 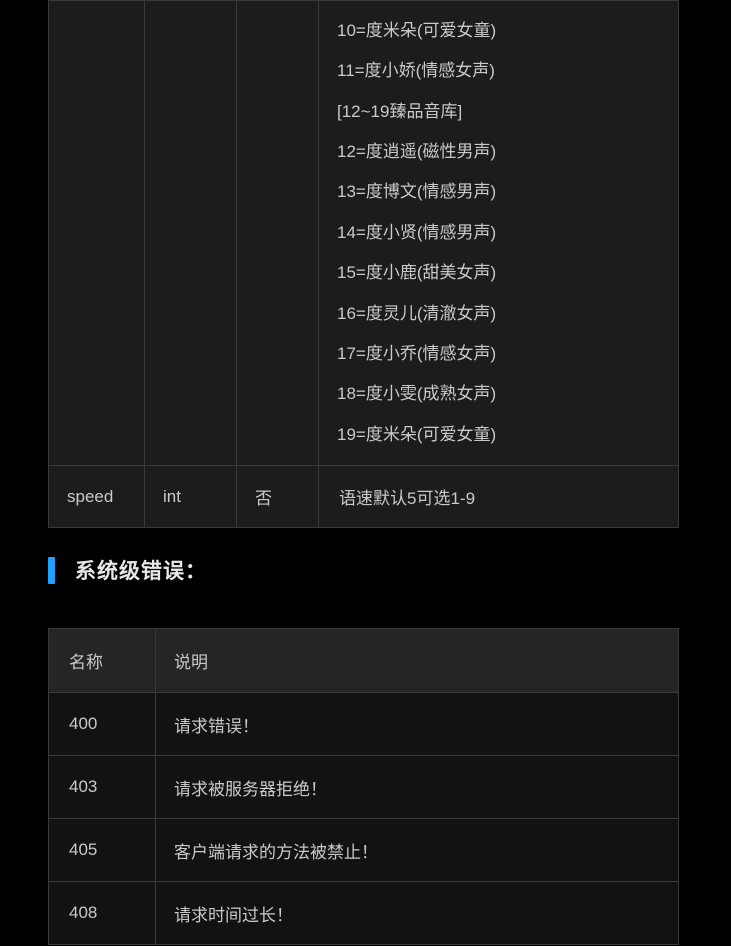 I want to click on table-row: 408 请求时间过长！, so click(x=363, y=913).